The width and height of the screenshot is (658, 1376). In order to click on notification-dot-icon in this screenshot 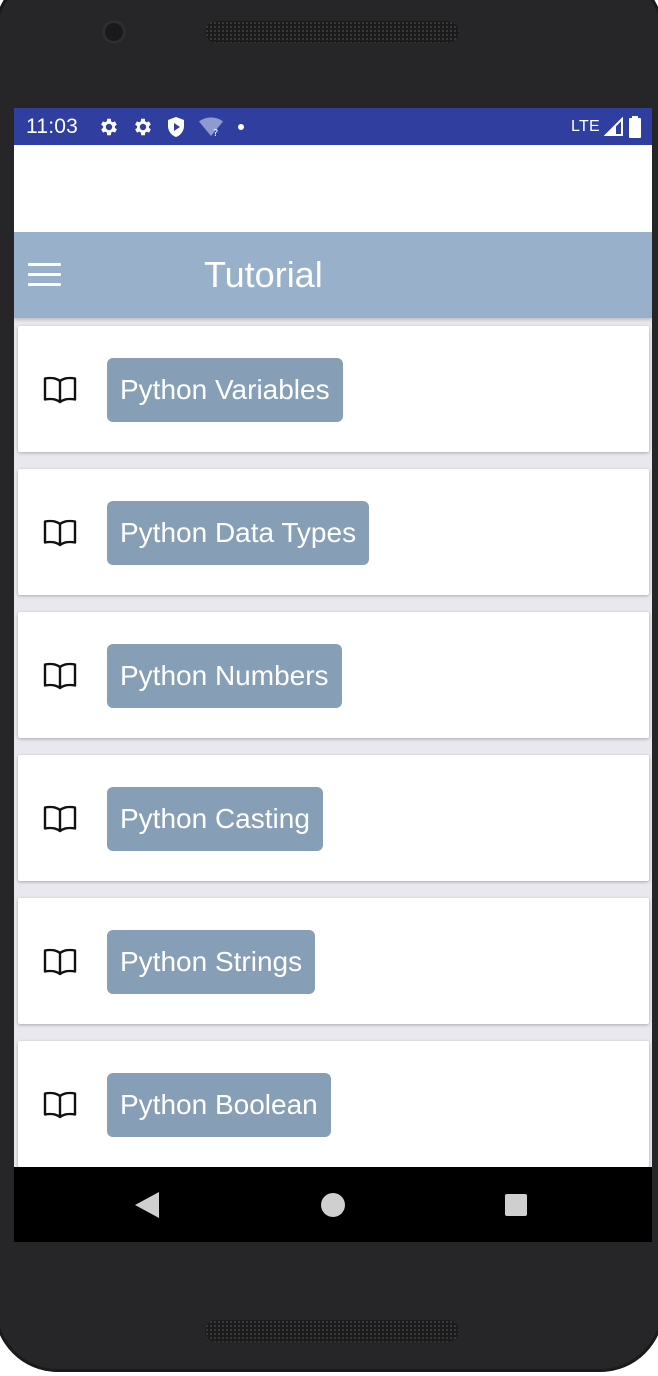, I will do `click(241, 127)`.